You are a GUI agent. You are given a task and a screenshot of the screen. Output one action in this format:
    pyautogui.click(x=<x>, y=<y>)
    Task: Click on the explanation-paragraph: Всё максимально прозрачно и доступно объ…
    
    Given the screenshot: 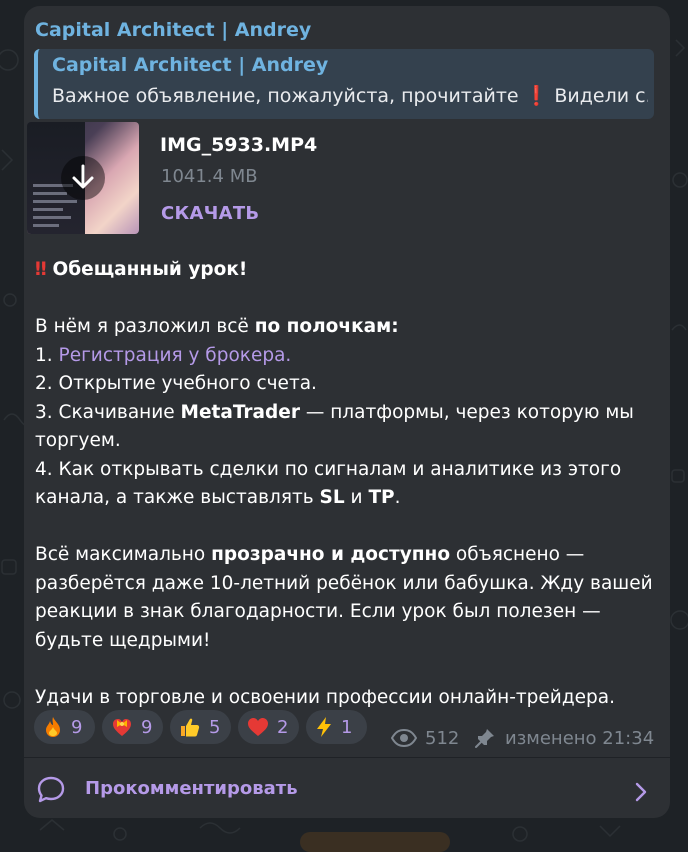 What is the action you would take?
    pyautogui.click(x=348, y=598)
    